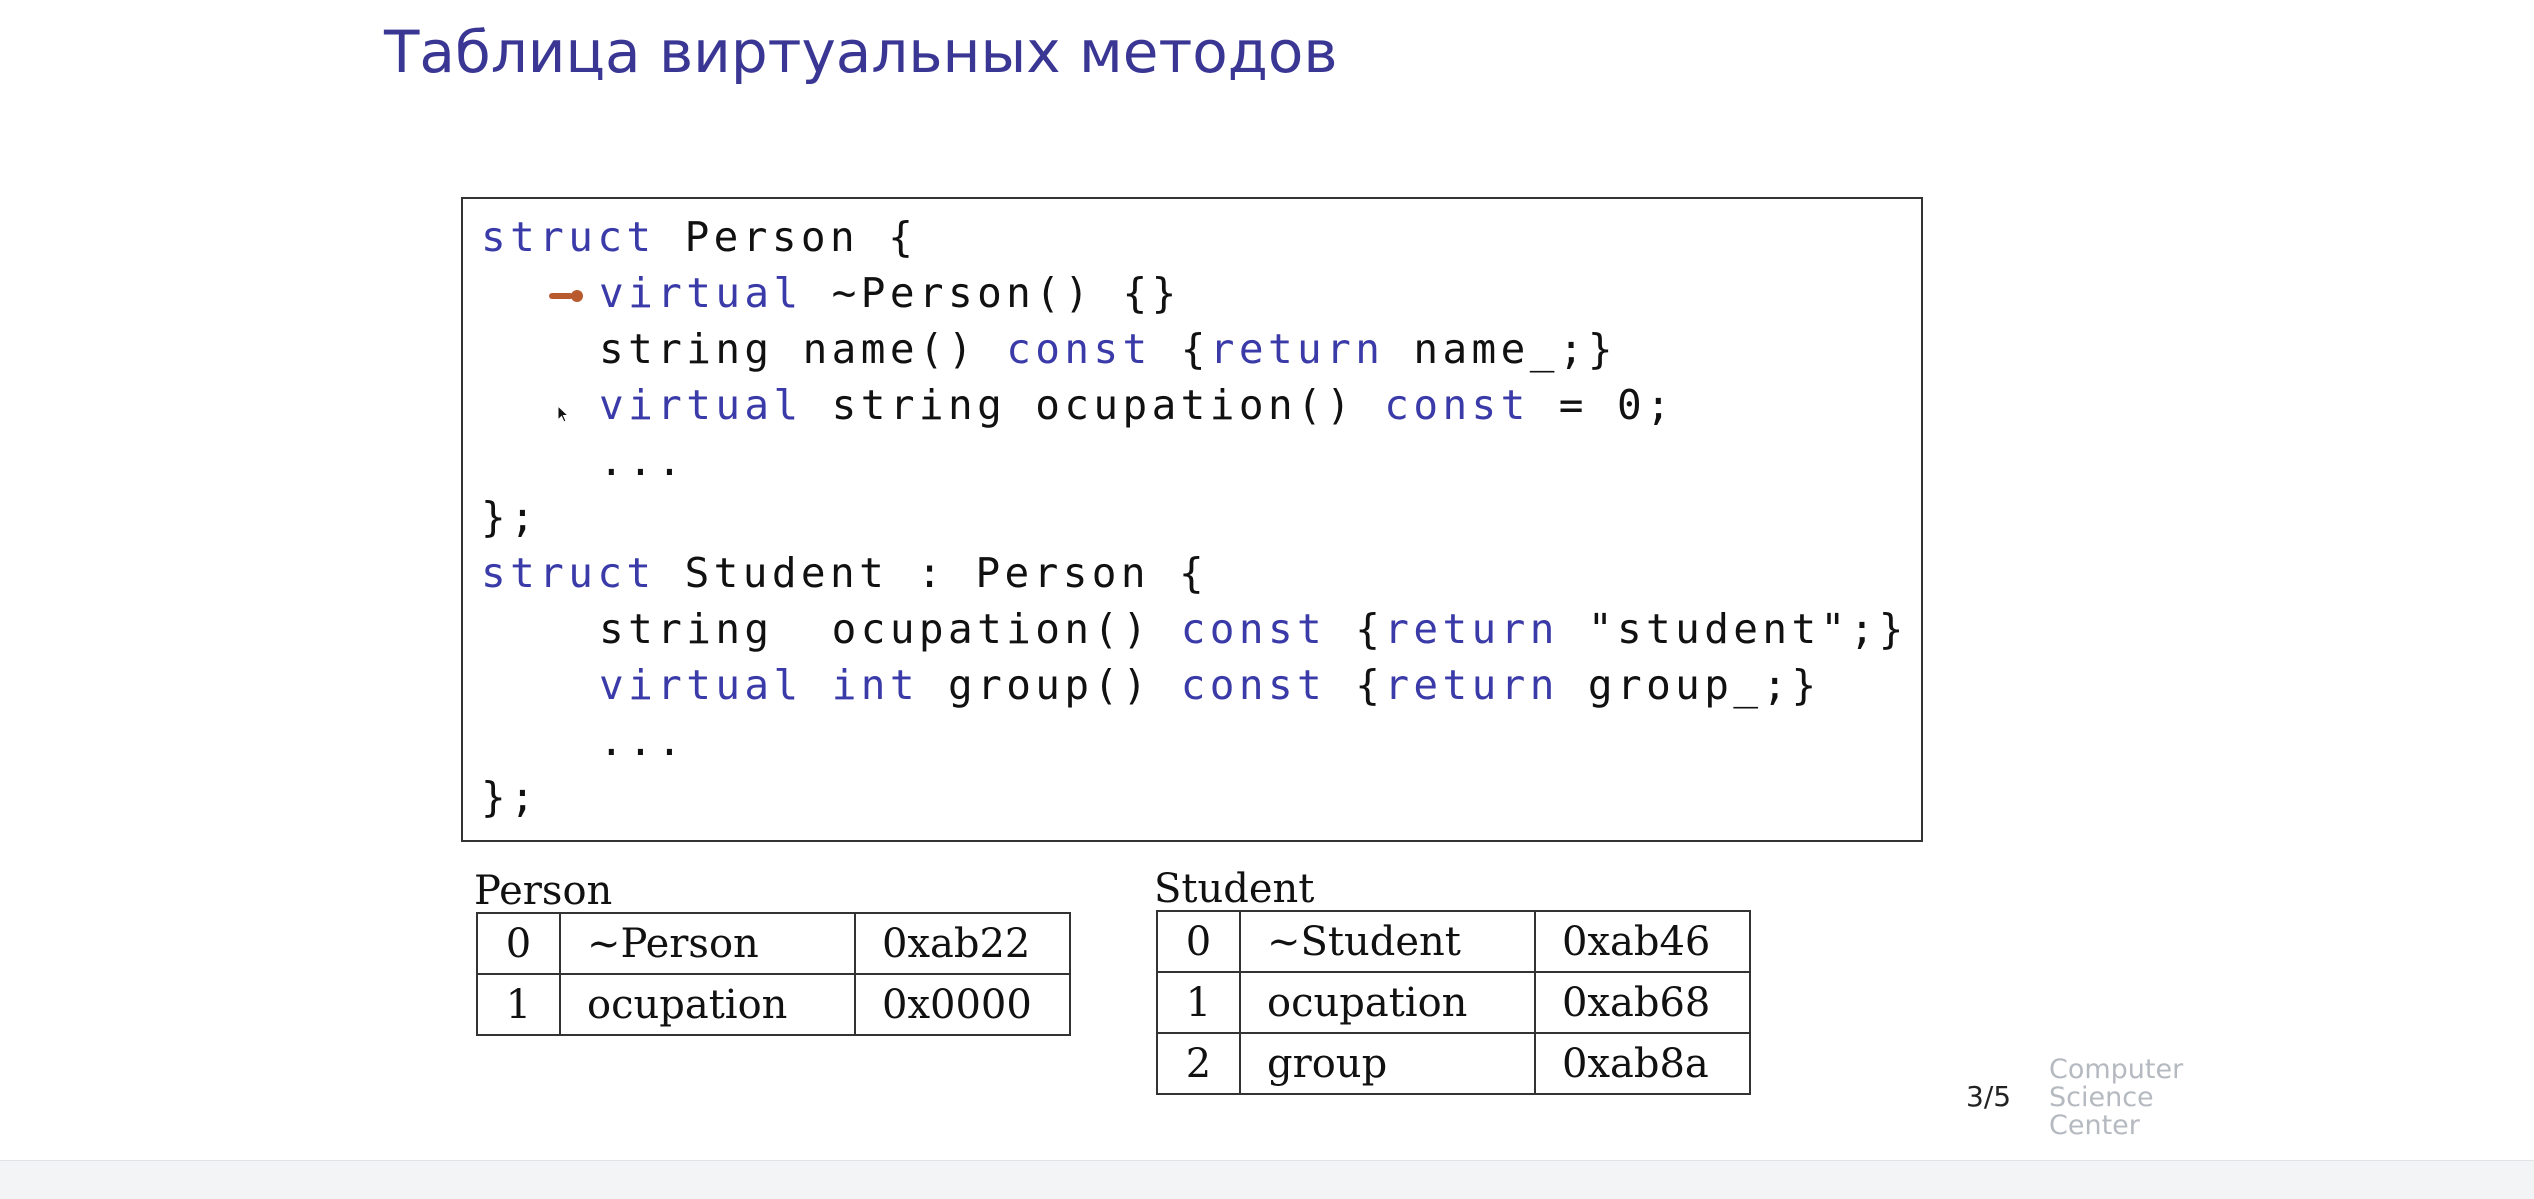 The height and width of the screenshot is (1199, 2534). What do you see at coordinates (1642, 1063) in the screenshot?
I see `vtable-address: 0xab8a` at bounding box center [1642, 1063].